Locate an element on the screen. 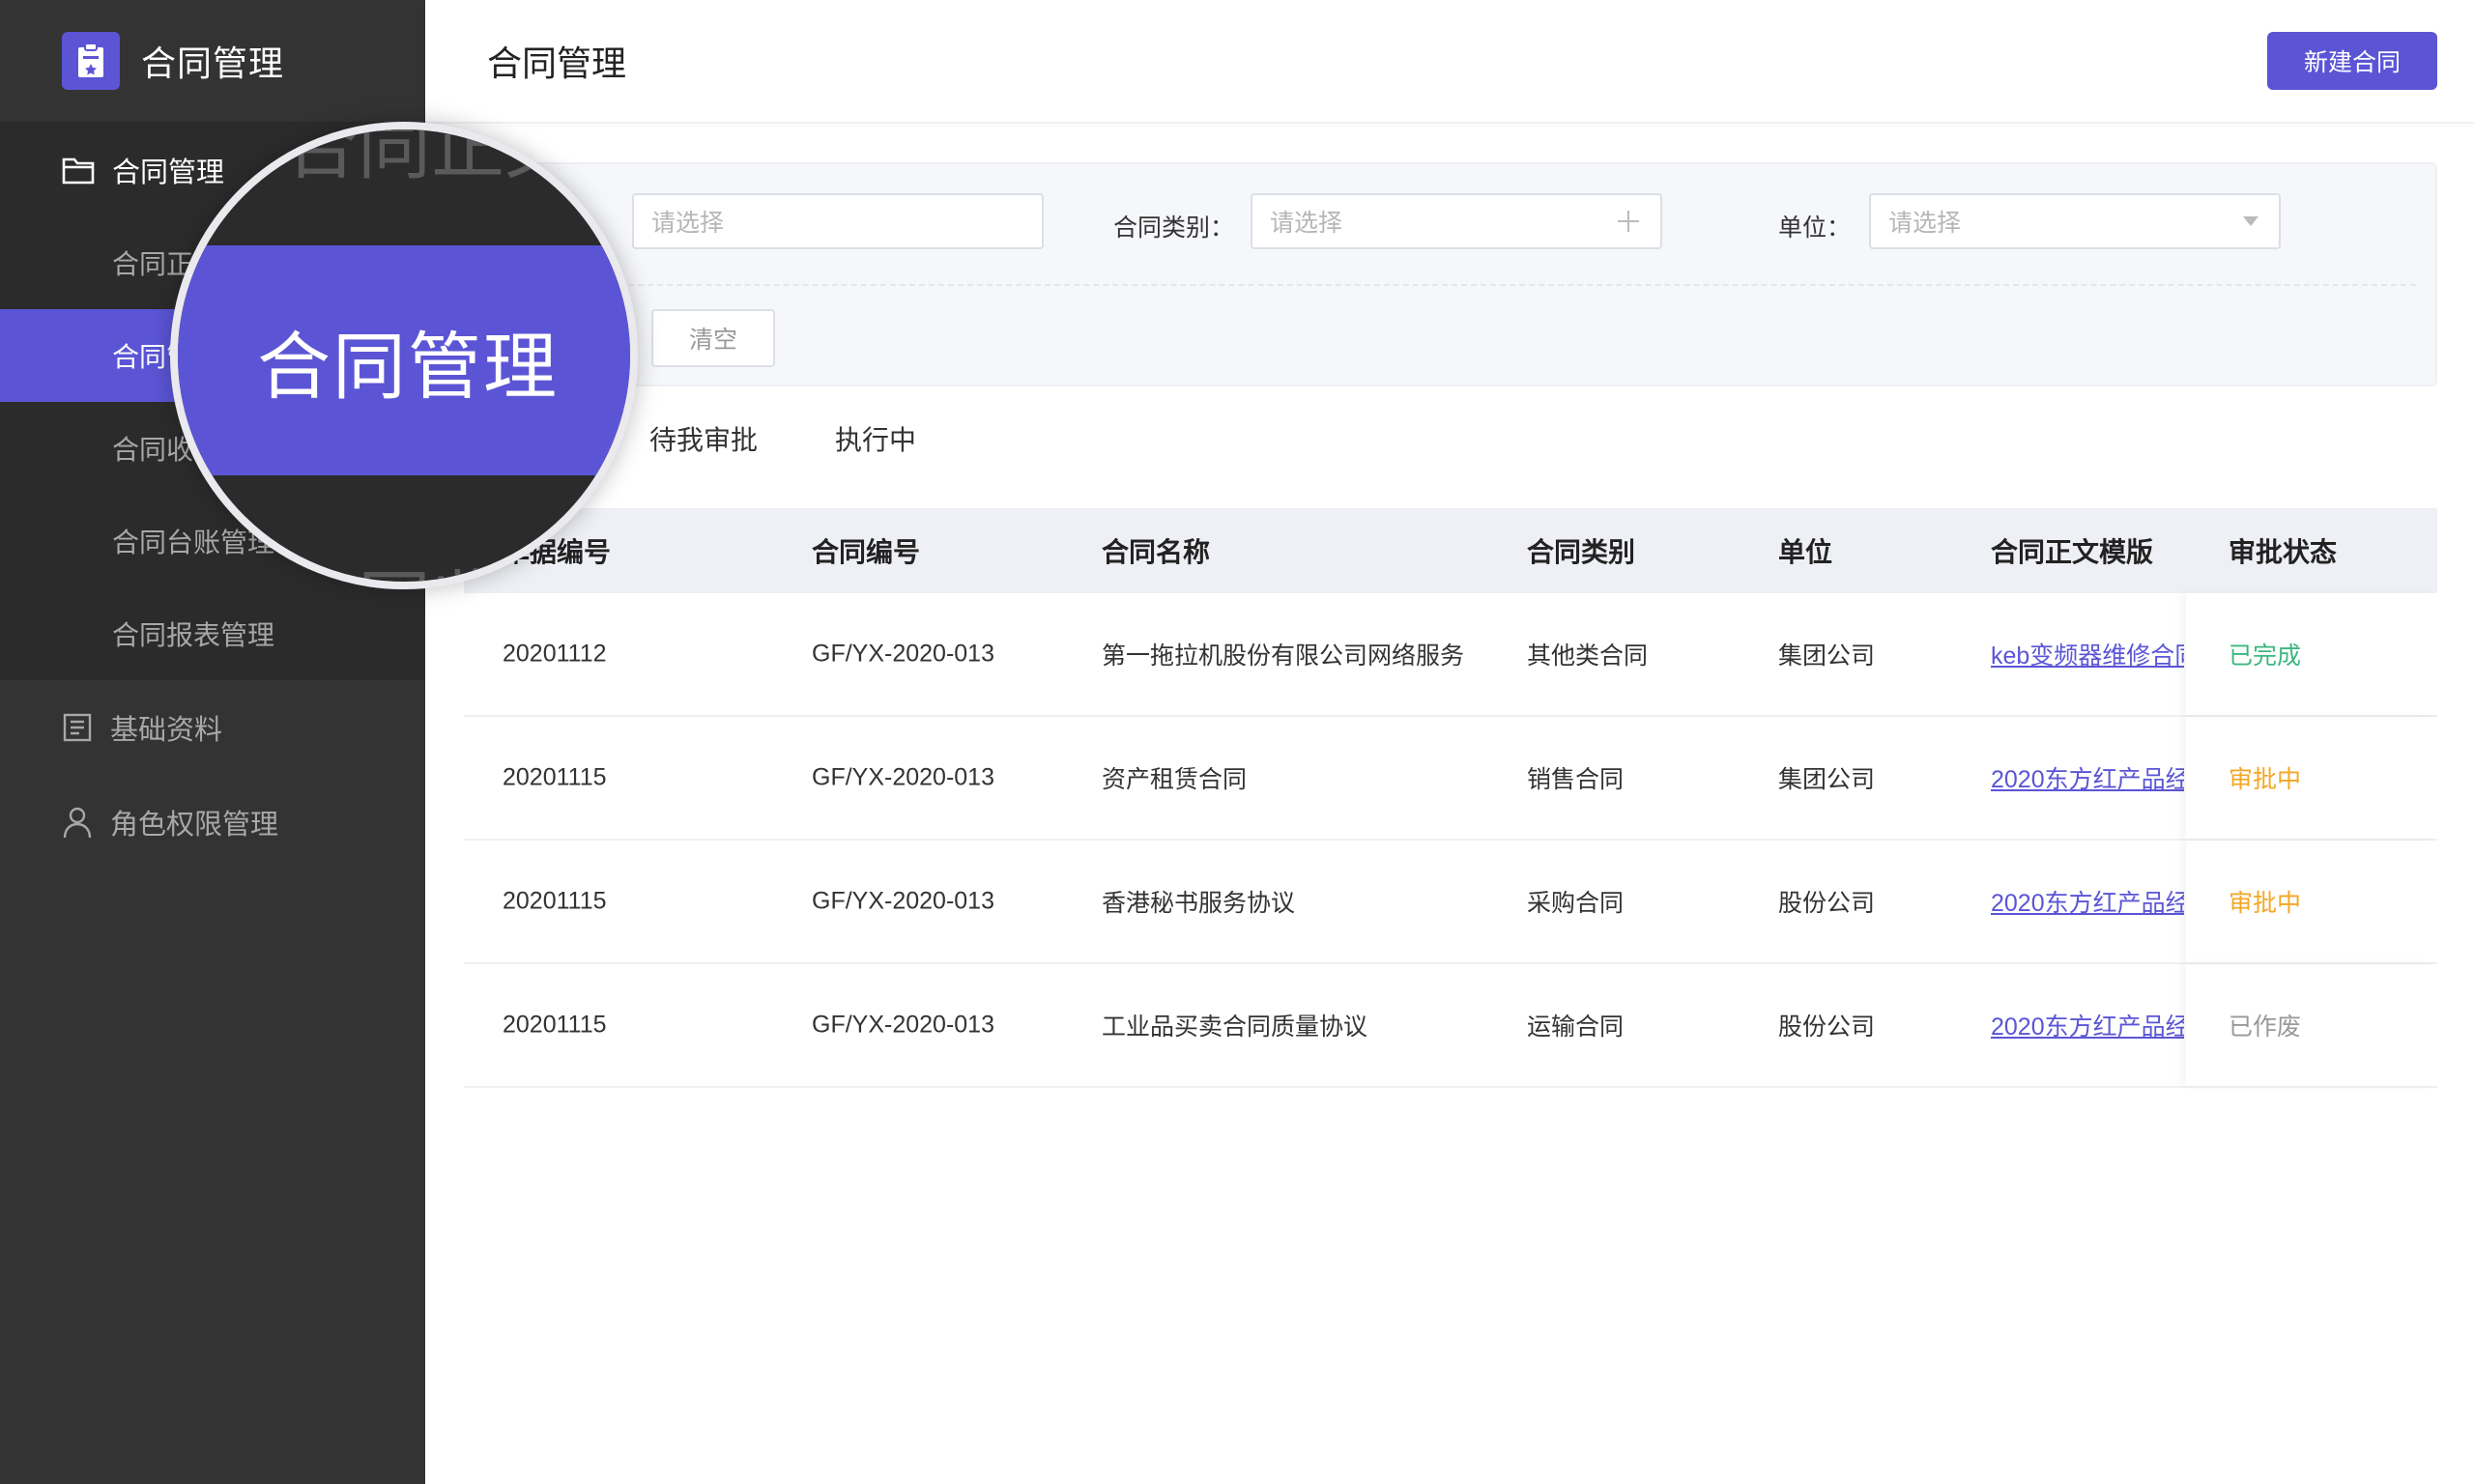  brand-title: 合同管理 is located at coordinates (213, 63).